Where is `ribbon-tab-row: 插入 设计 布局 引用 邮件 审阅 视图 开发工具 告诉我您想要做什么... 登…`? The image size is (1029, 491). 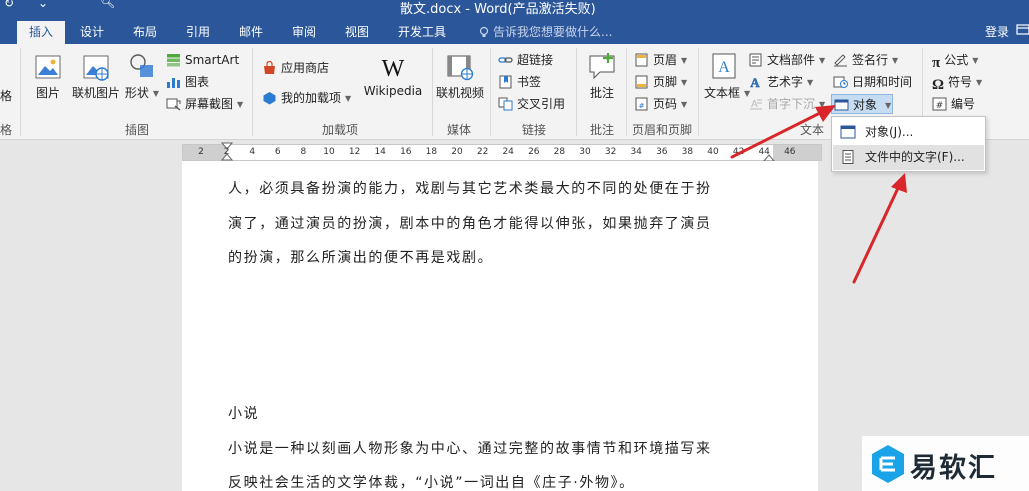 ribbon-tab-row: 插入 设计 布局 引用 邮件 审阅 视图 开发工具 告诉我您想要做什么... 登… is located at coordinates (514, 31).